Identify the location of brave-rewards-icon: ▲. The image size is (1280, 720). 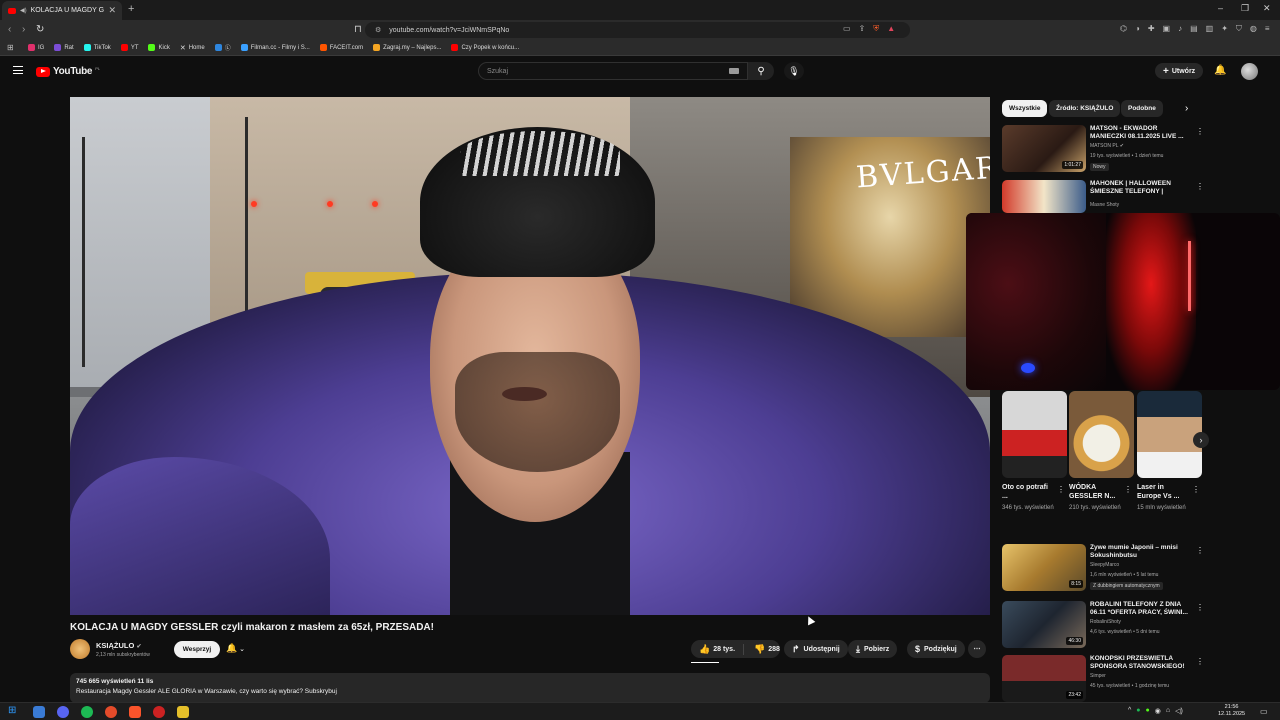
(891, 29).